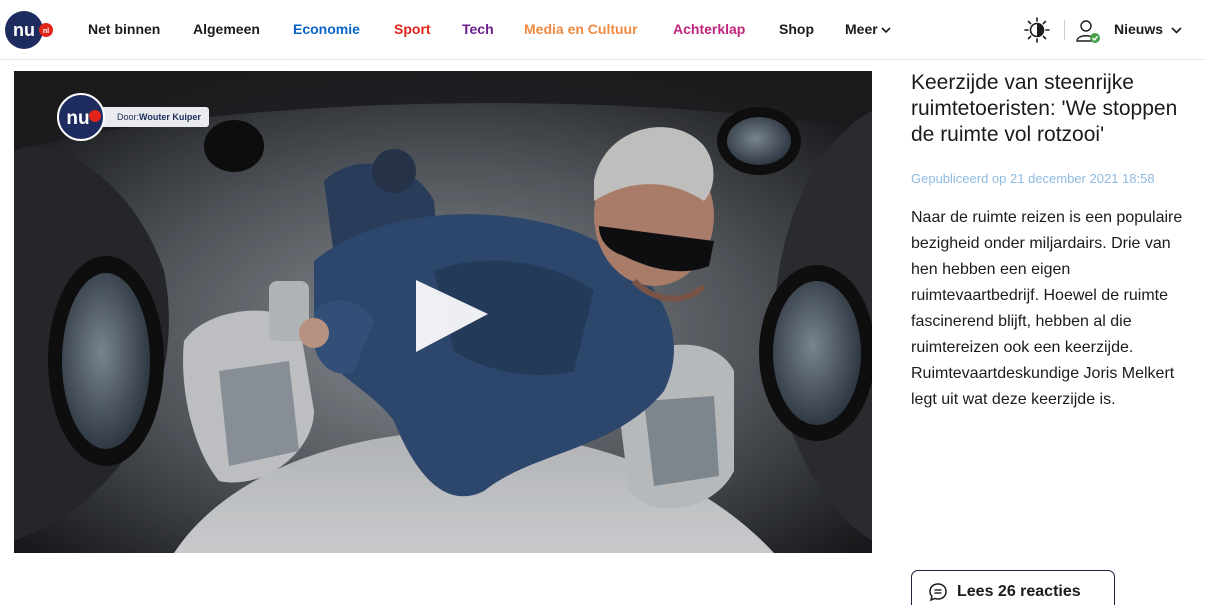 This screenshot has width=1205, height=605. What do you see at coordinates (1064, 30) in the screenshot?
I see `nav-divider` at bounding box center [1064, 30].